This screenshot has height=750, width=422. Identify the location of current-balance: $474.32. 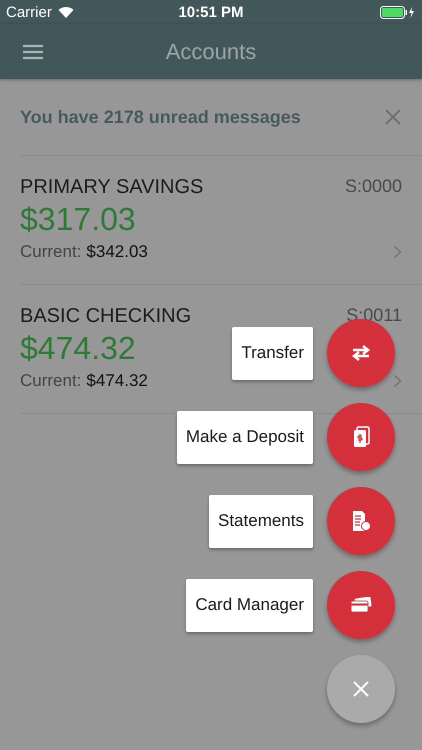
(117, 381).